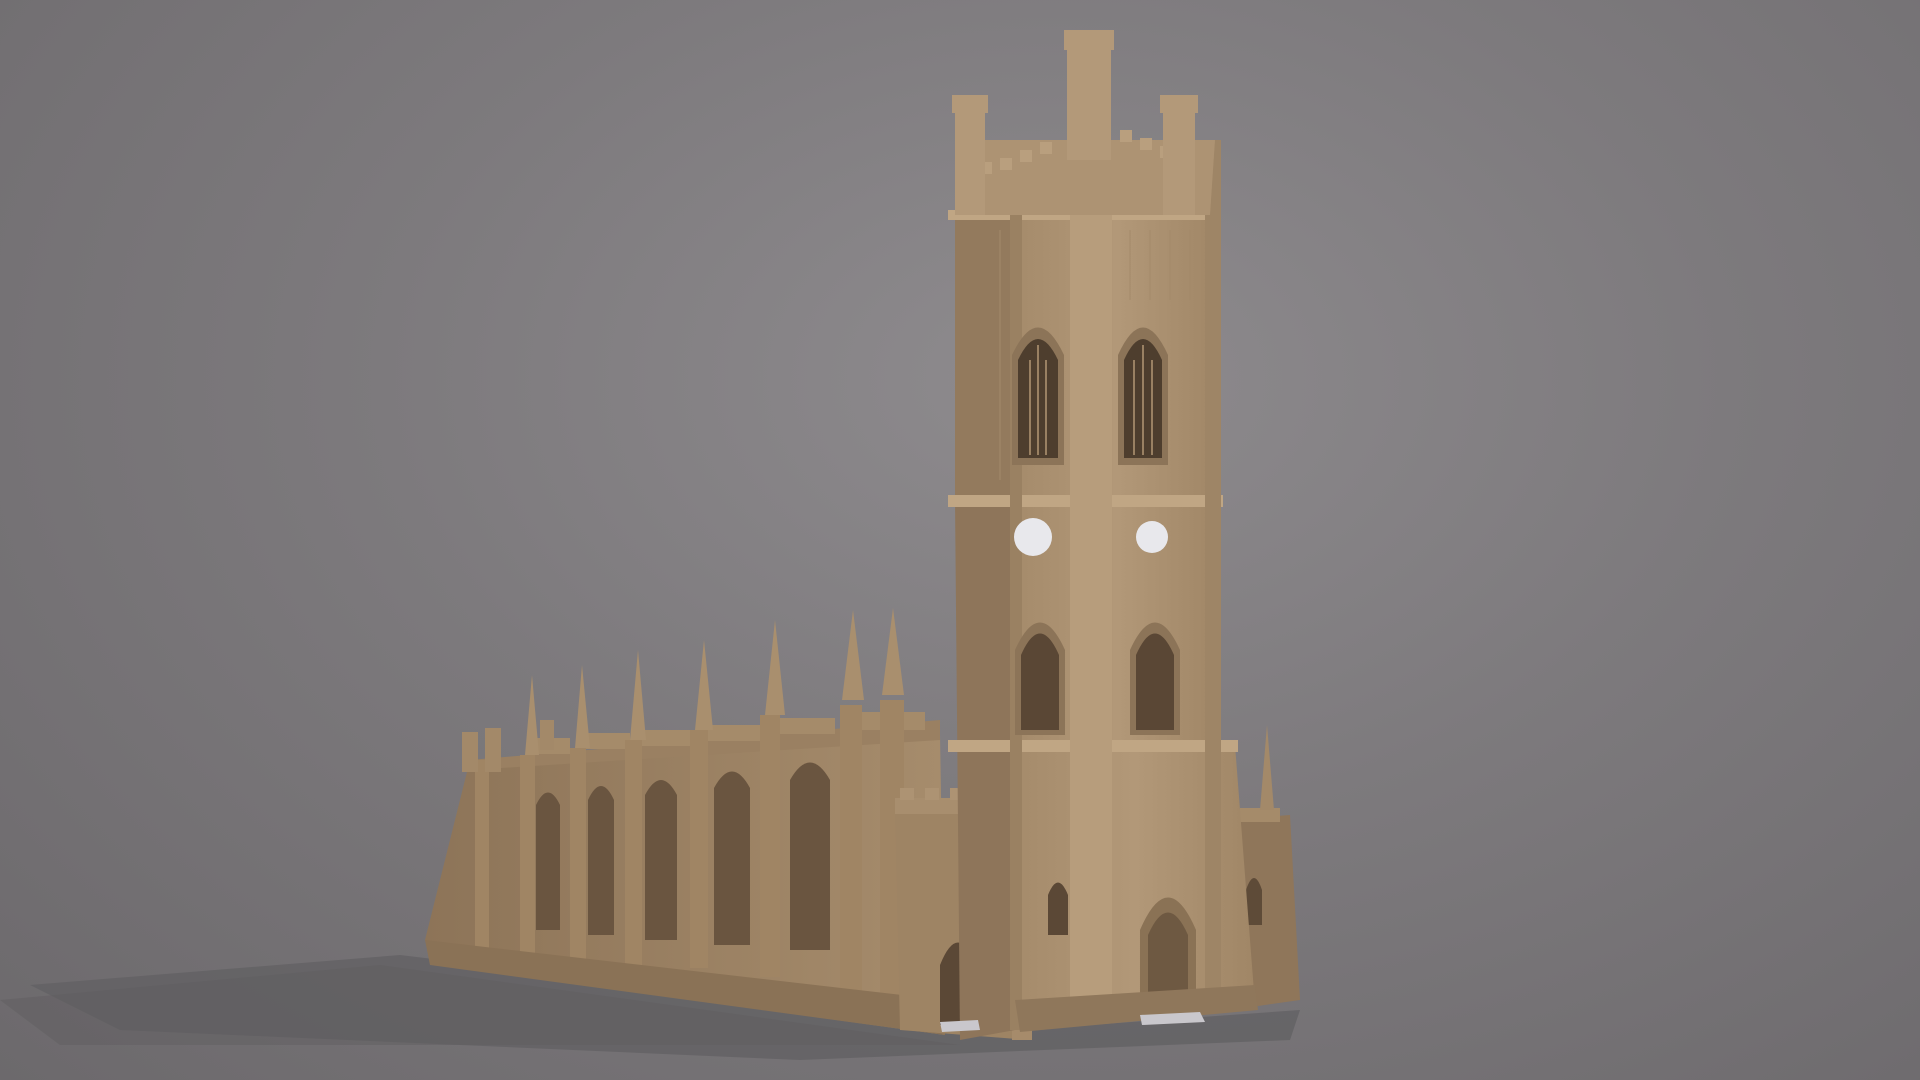 The image size is (1920, 1080). What do you see at coordinates (685, 821) in the screenshot?
I see `nave` at bounding box center [685, 821].